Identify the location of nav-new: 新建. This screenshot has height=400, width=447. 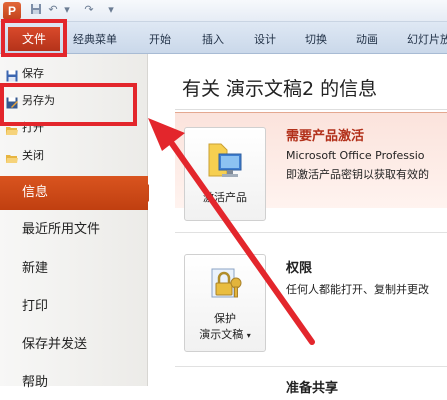
(74, 269).